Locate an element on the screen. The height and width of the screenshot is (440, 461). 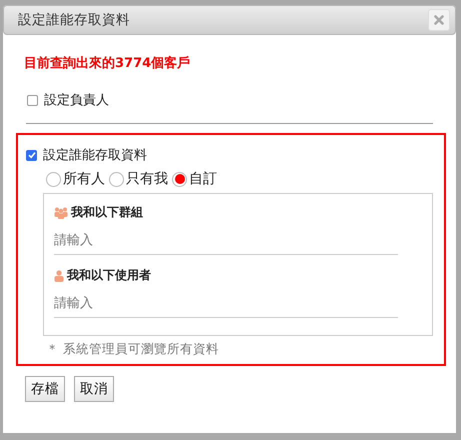
radio-label: 只有我 is located at coordinates (147, 179).